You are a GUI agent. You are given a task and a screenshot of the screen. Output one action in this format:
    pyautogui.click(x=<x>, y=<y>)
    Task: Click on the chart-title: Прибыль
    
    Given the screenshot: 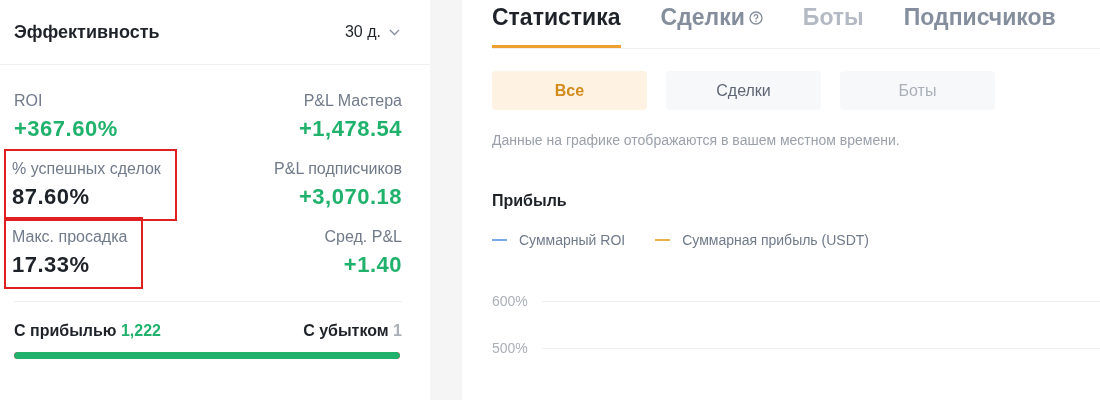 What is the action you would take?
    pyautogui.click(x=530, y=200)
    